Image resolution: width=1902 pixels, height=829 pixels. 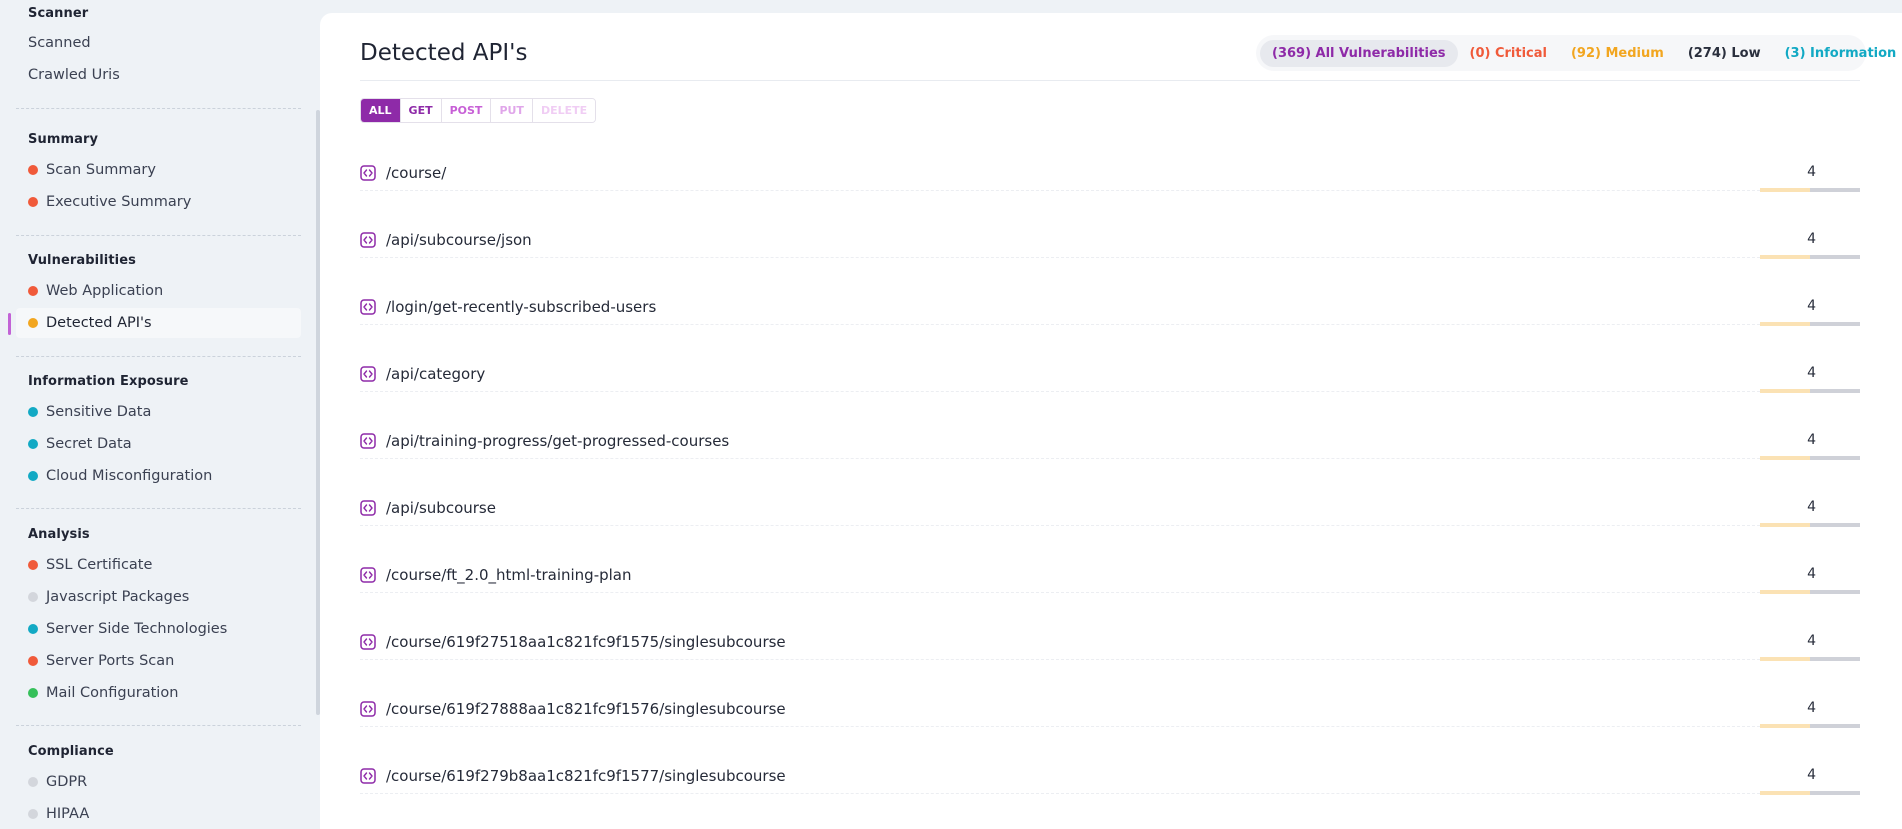 What do you see at coordinates (59, 534) in the screenshot?
I see `section-title: Analysis` at bounding box center [59, 534].